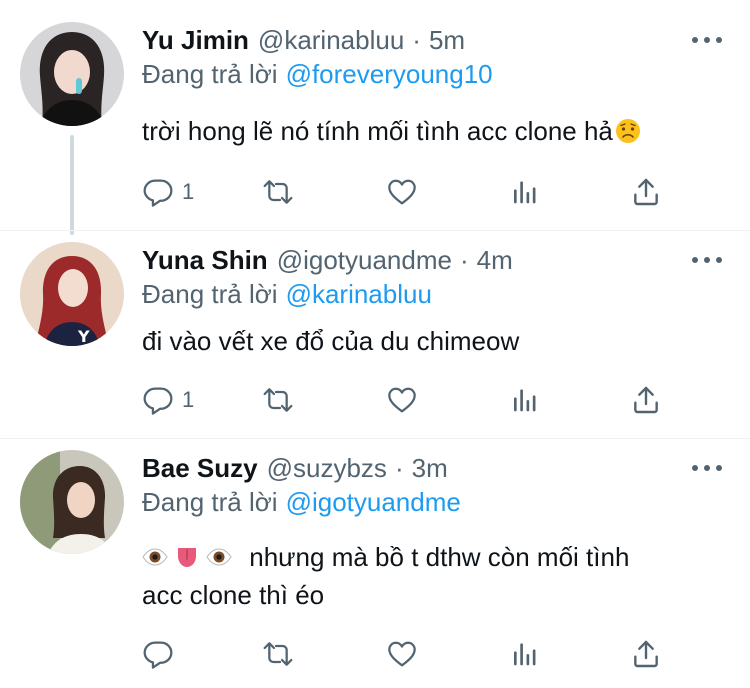  What do you see at coordinates (233, 595) in the screenshot?
I see `tweet-text-line-2: acc clone thì éo` at bounding box center [233, 595].